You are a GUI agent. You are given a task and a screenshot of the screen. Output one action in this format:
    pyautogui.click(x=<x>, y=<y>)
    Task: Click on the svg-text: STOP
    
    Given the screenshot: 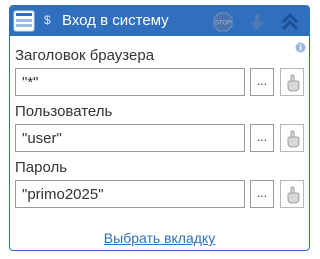 What is the action you would take?
    pyautogui.click(x=223, y=24)
    